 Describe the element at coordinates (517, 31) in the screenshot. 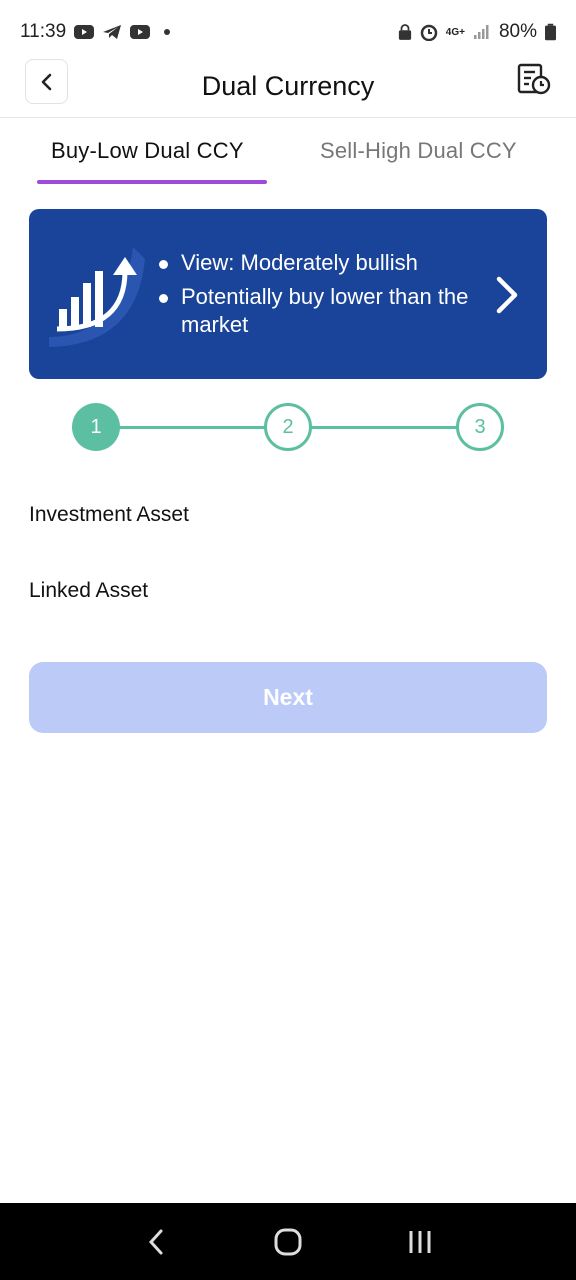

I see `battery-percent: 80%` at that location.